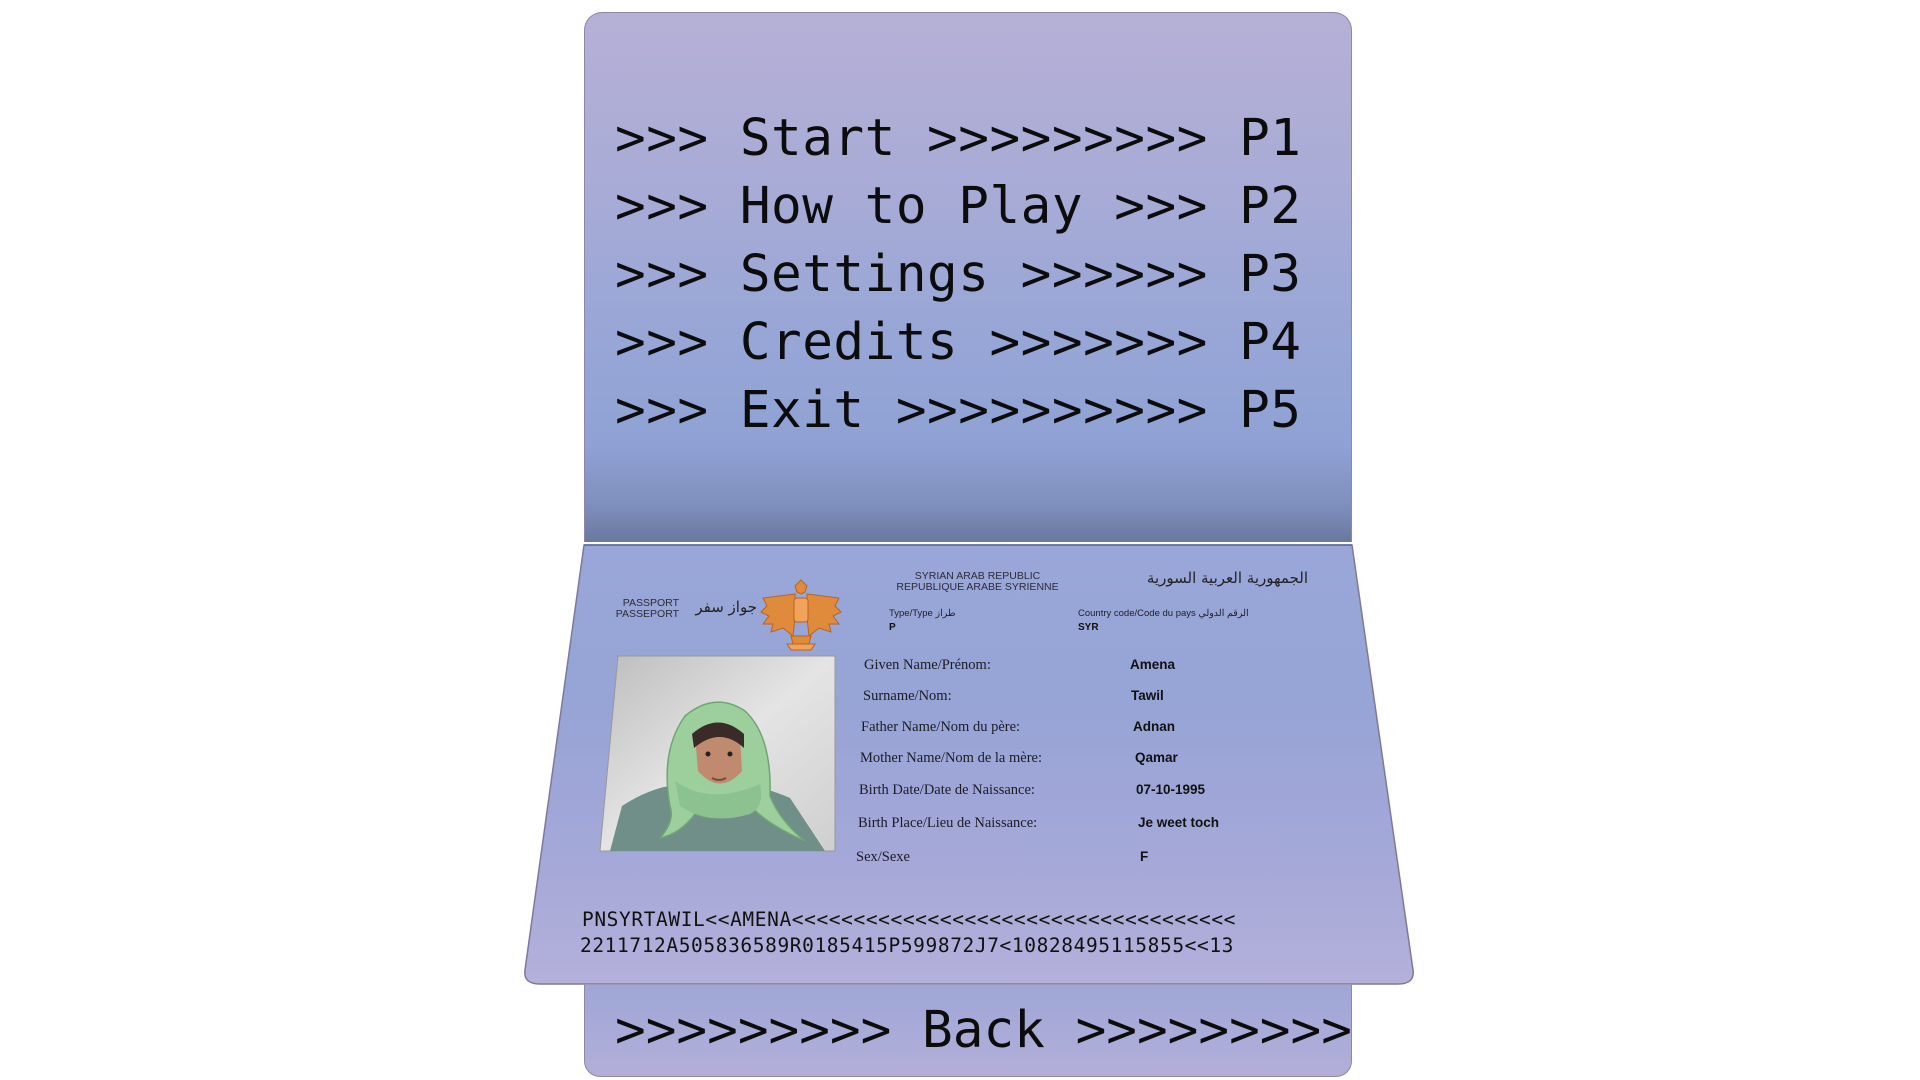 This screenshot has height=1080, width=1920. Describe the element at coordinates (1171, 789) in the screenshot. I see `birth-date-value: 07-10-1995` at that location.